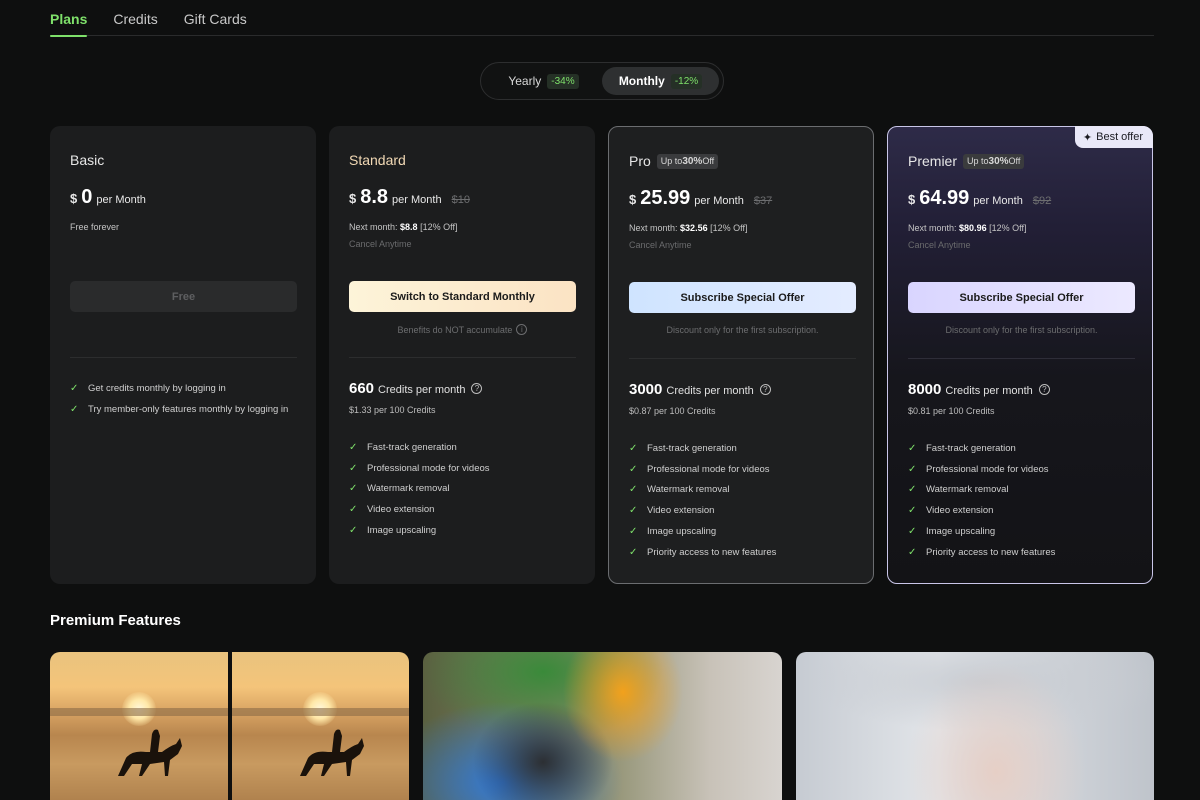  I want to click on original-price: $37, so click(763, 201).